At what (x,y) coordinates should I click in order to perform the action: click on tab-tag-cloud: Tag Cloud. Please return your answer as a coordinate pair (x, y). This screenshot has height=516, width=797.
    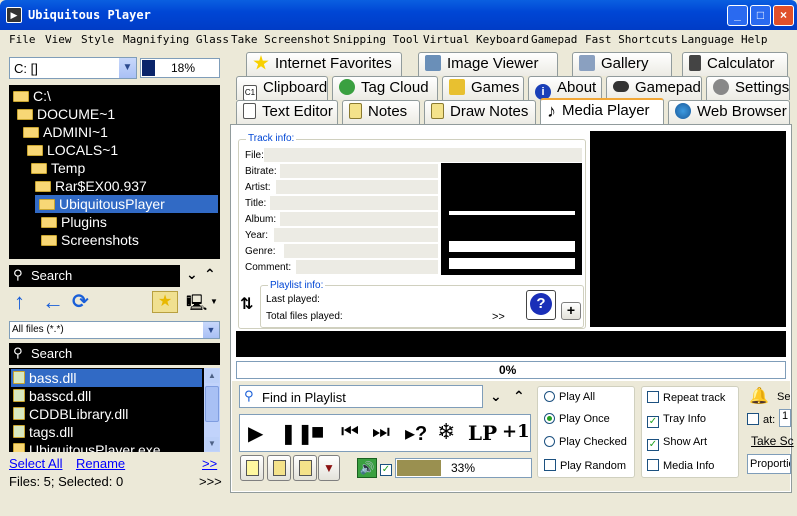
    Looking at the image, I should click on (385, 88).